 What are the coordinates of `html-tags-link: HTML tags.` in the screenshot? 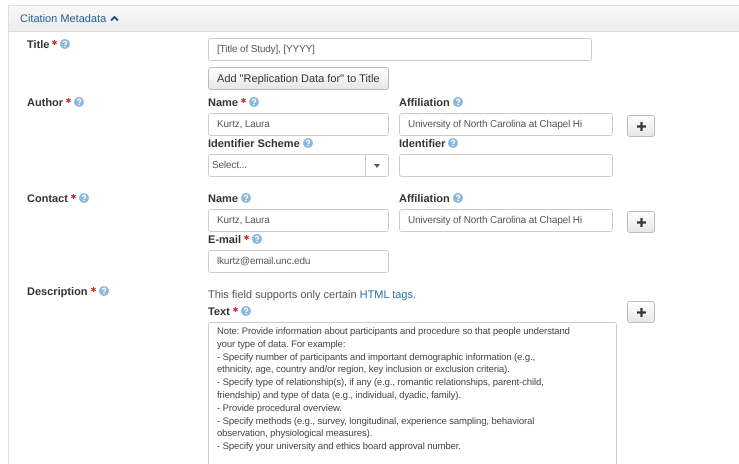 It's located at (388, 295).